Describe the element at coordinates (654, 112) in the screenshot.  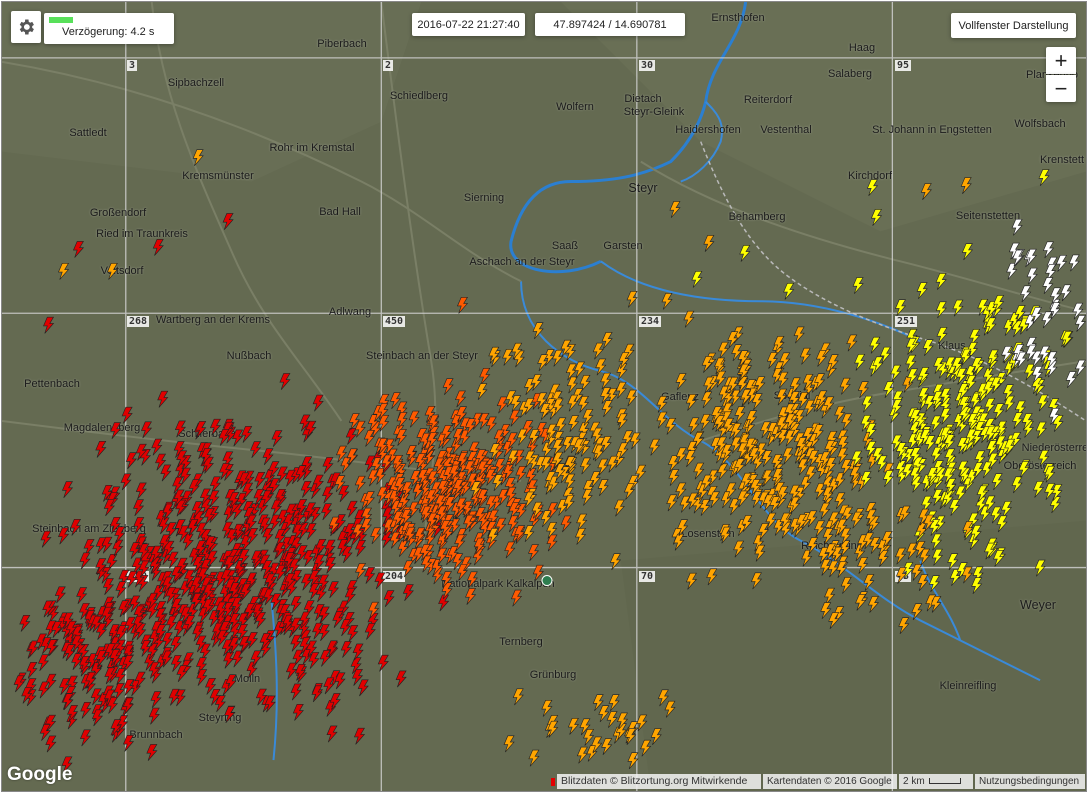
I see `place-label: Steyr-Gleink` at that location.